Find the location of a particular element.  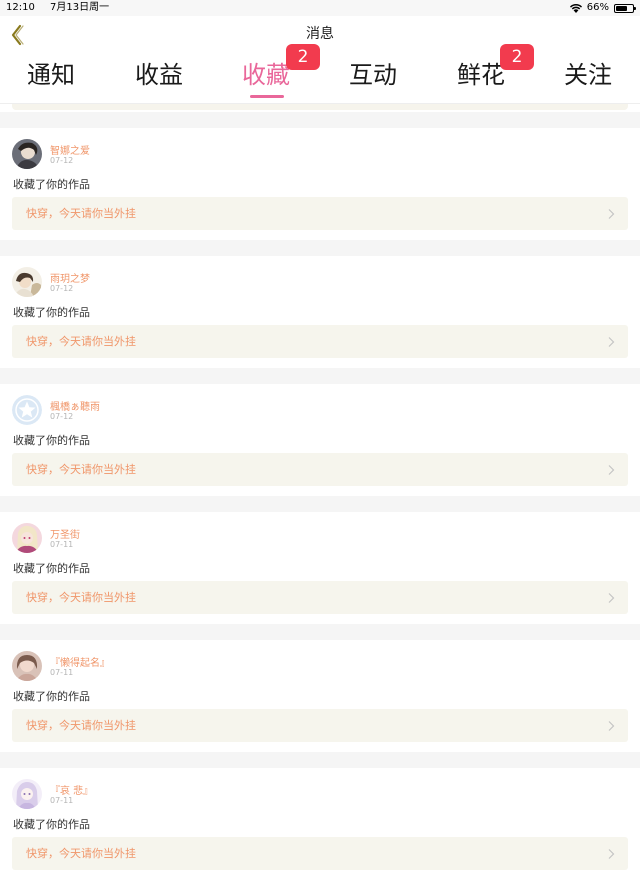

tab-bar: 通知 收益 收藏 互动 鲜花 关注 2 2 is located at coordinates (320, 74).